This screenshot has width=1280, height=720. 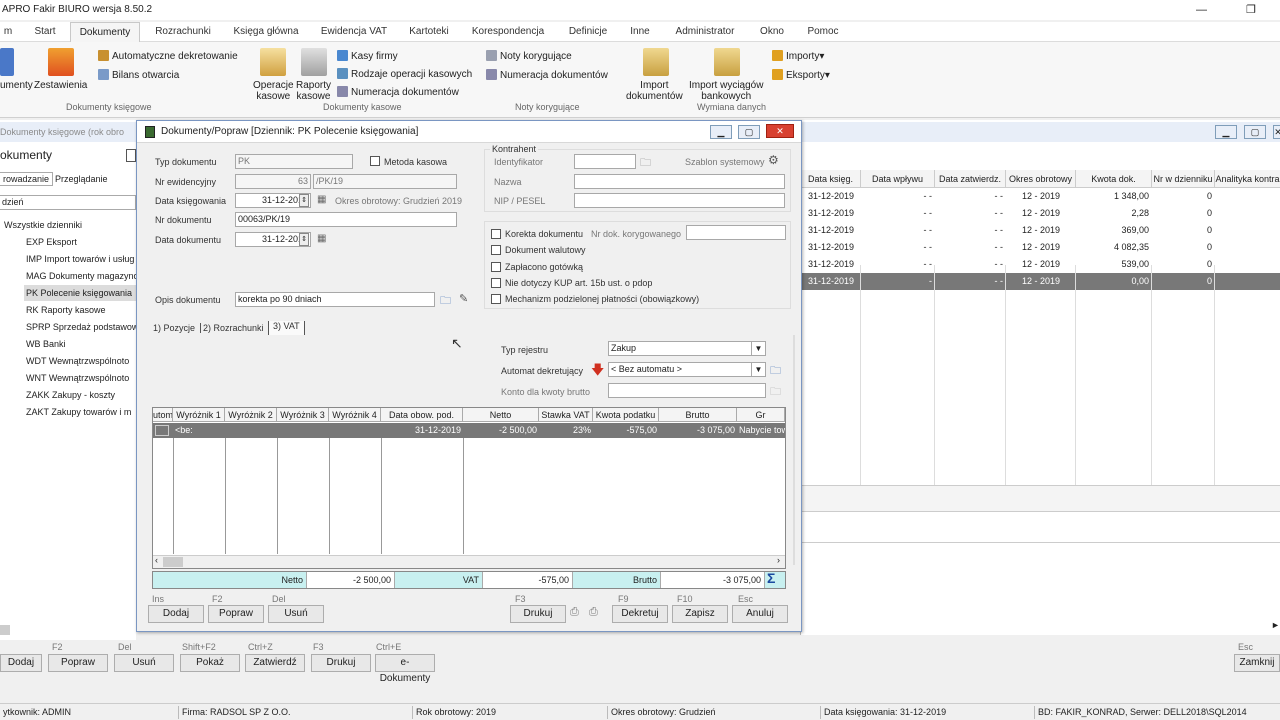 What do you see at coordinates (8, 32) in the screenshot?
I see `menu-app: m` at bounding box center [8, 32].